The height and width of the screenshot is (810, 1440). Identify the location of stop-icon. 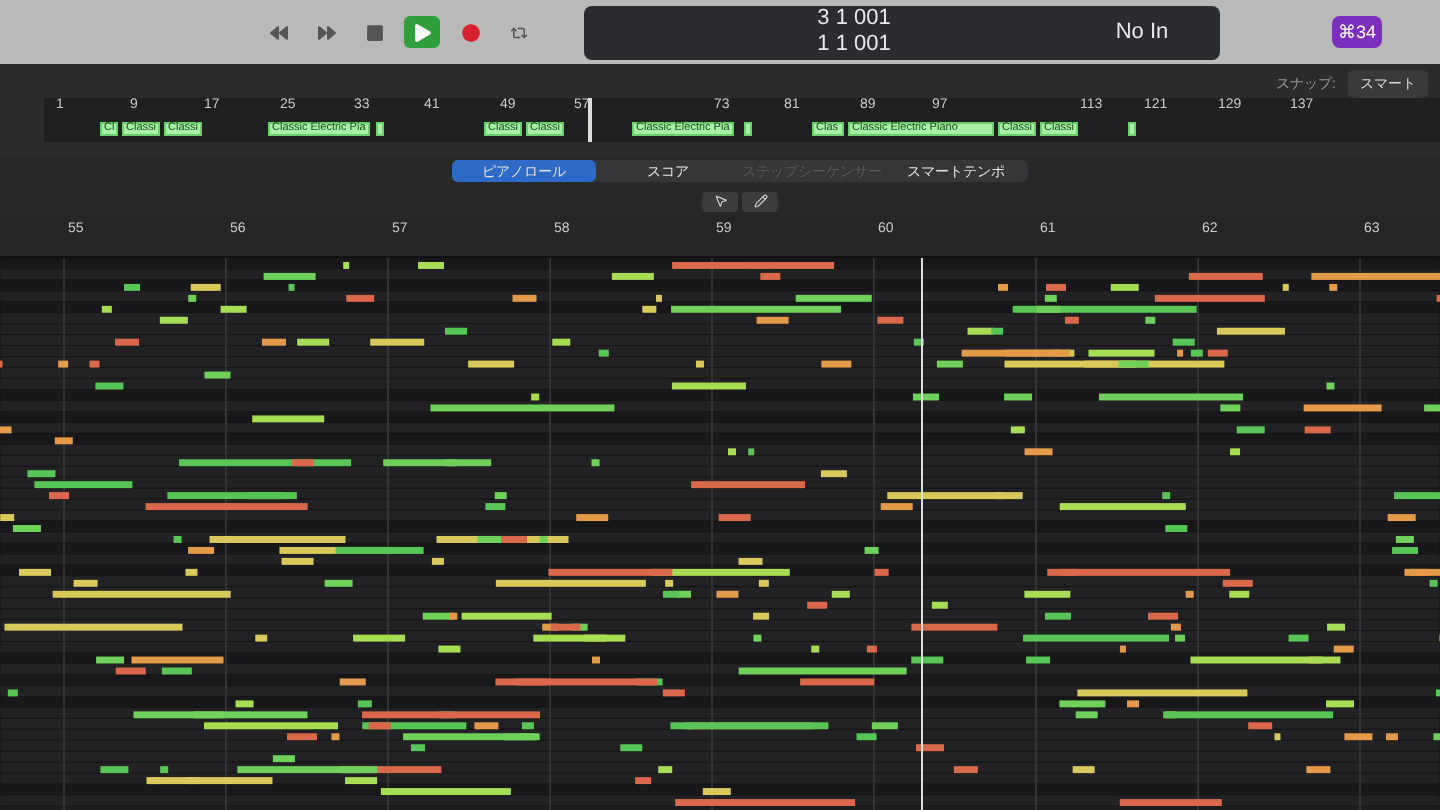
(374, 32).